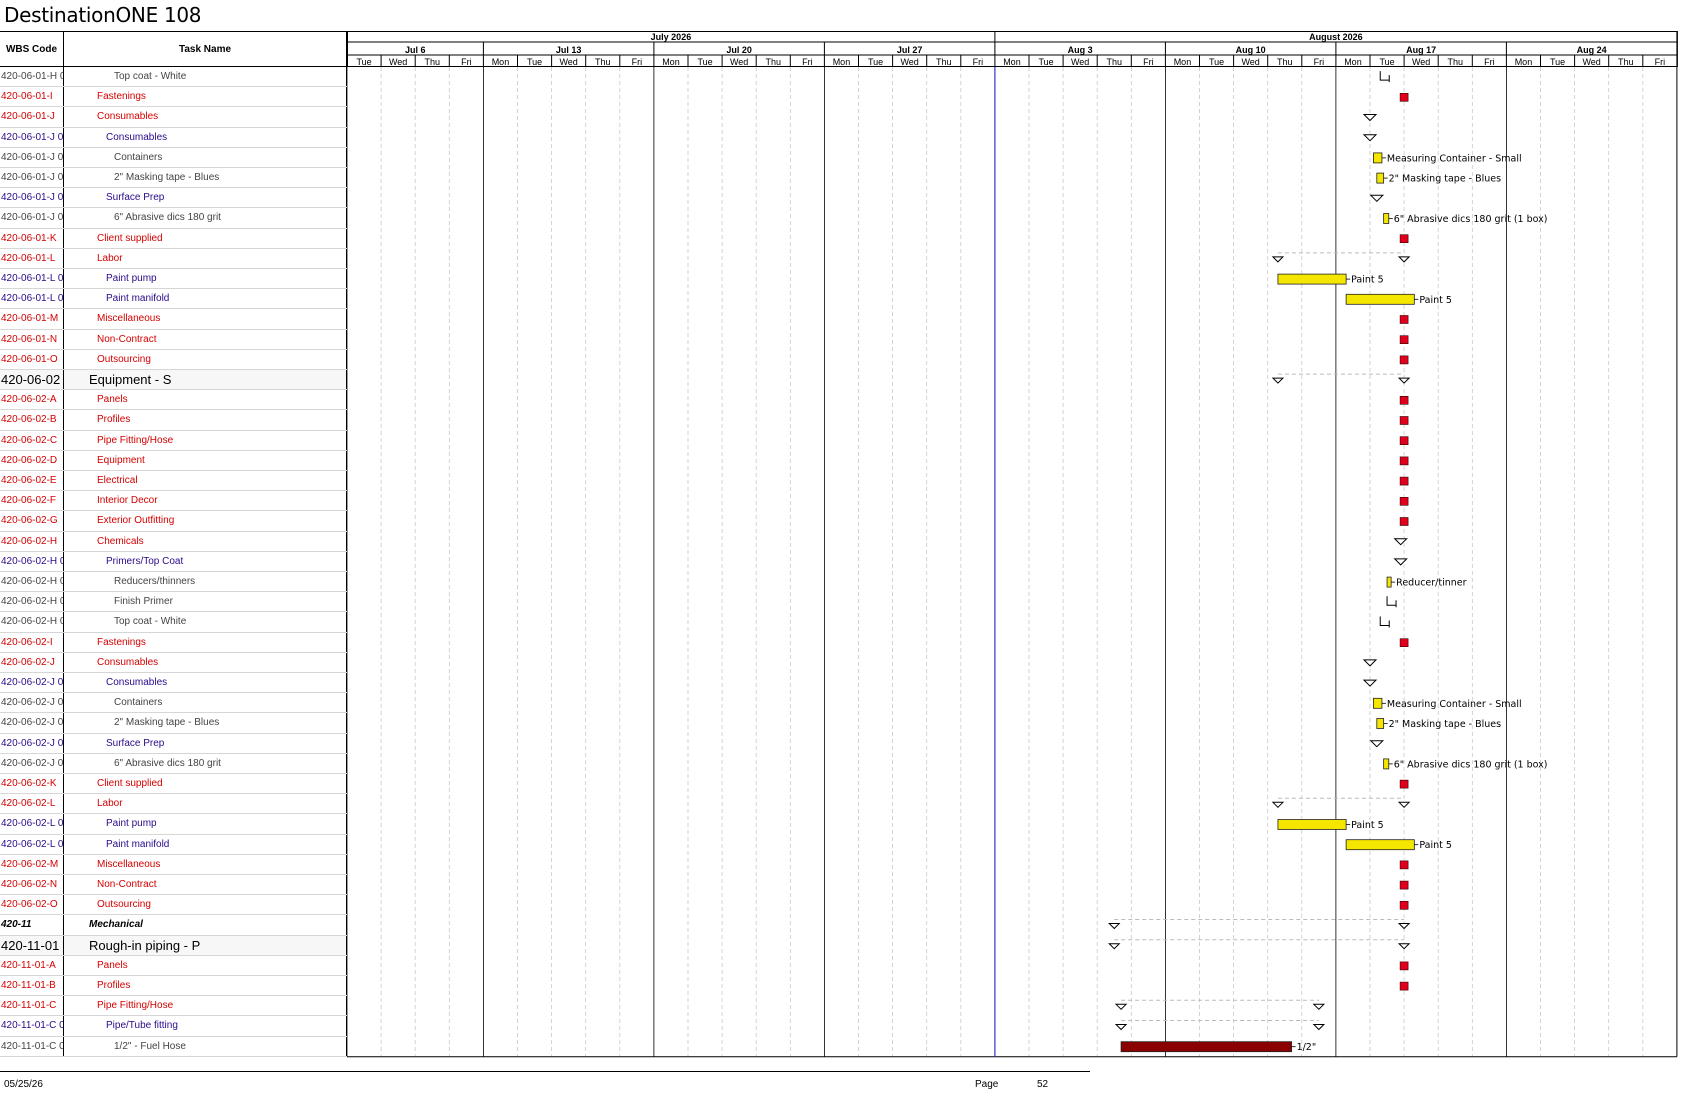 This screenshot has width=1687, height=1097. What do you see at coordinates (173, 178) in the screenshot?
I see `table-row: 420-06-01-J 0 2" Masking tape - Blues` at bounding box center [173, 178].